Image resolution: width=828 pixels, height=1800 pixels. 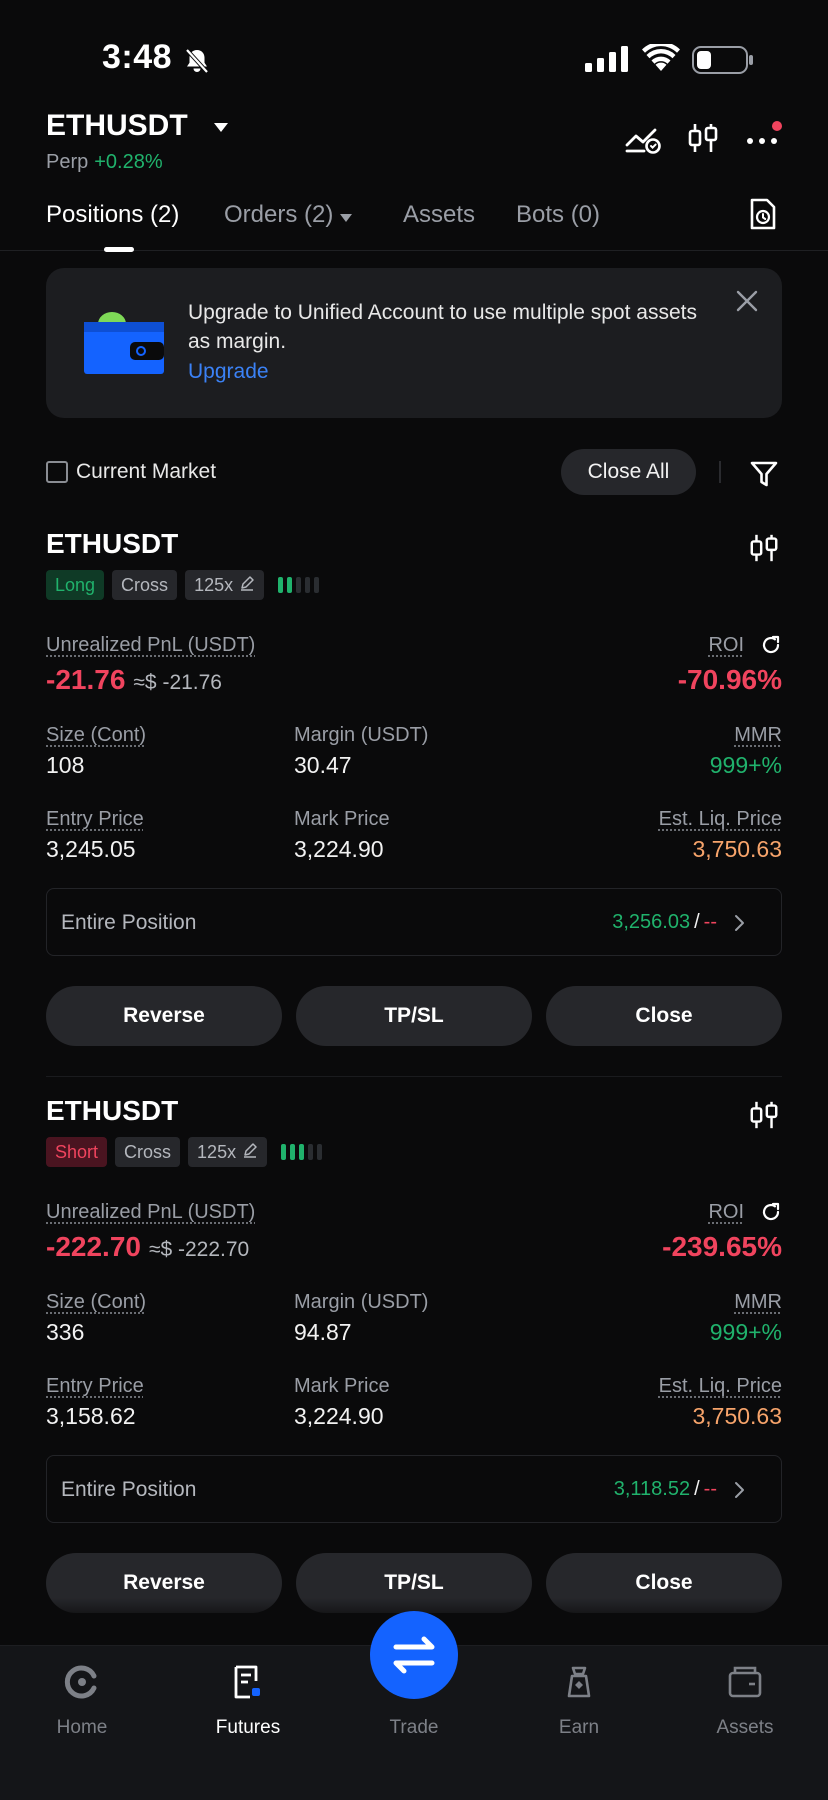 I want to click on tpsl-values: 3,118.52/--, so click(x=665, y=1489).